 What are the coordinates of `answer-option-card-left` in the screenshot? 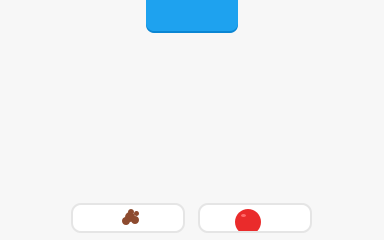 It's located at (128, 218).